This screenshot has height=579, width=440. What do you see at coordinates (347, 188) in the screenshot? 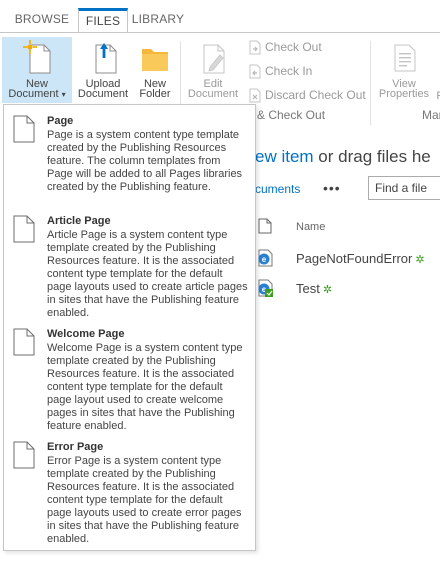
I see `view-toolbar: cuments ••• Find a file` at bounding box center [347, 188].